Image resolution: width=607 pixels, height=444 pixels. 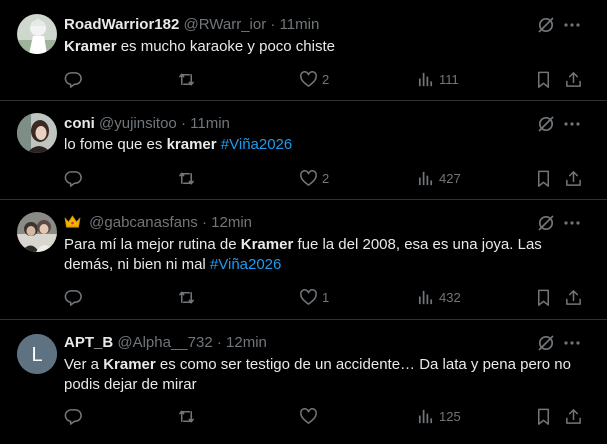 I want to click on tweet-actions: 2 427, so click(x=324, y=178).